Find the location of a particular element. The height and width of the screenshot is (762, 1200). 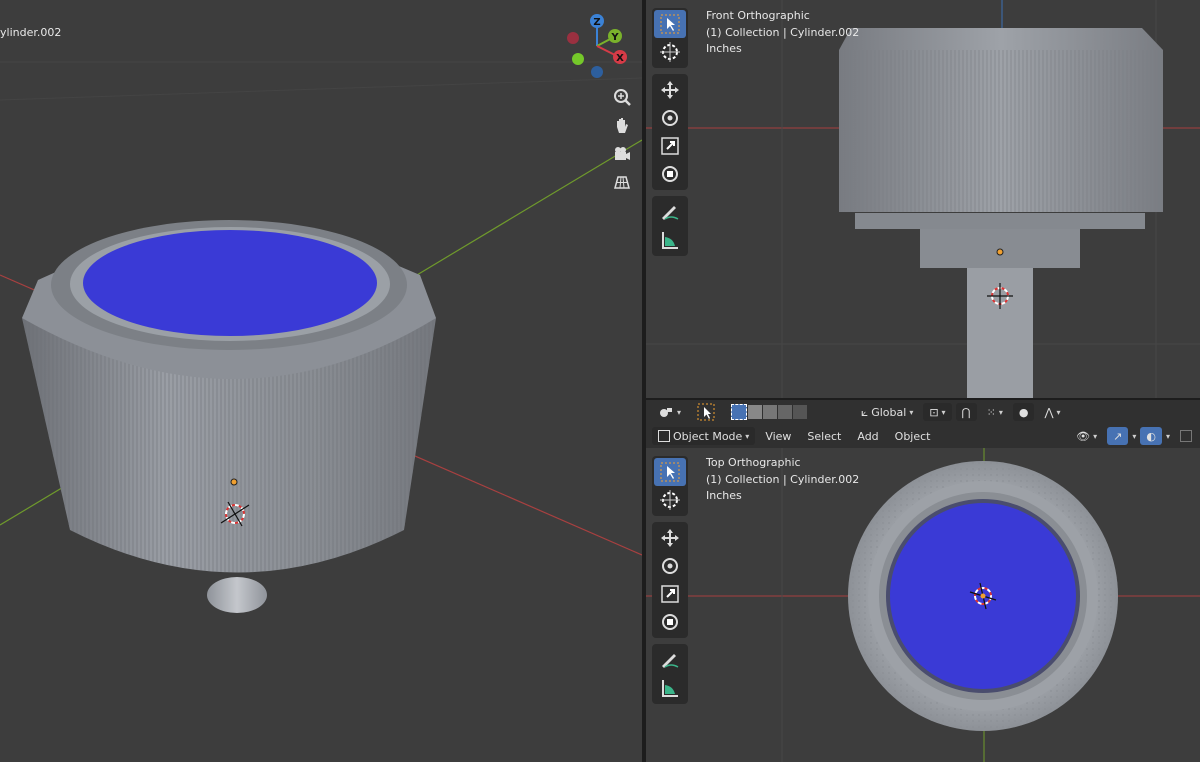

falloff-curve-icon: ⋀ is located at coordinates (1049, 412).